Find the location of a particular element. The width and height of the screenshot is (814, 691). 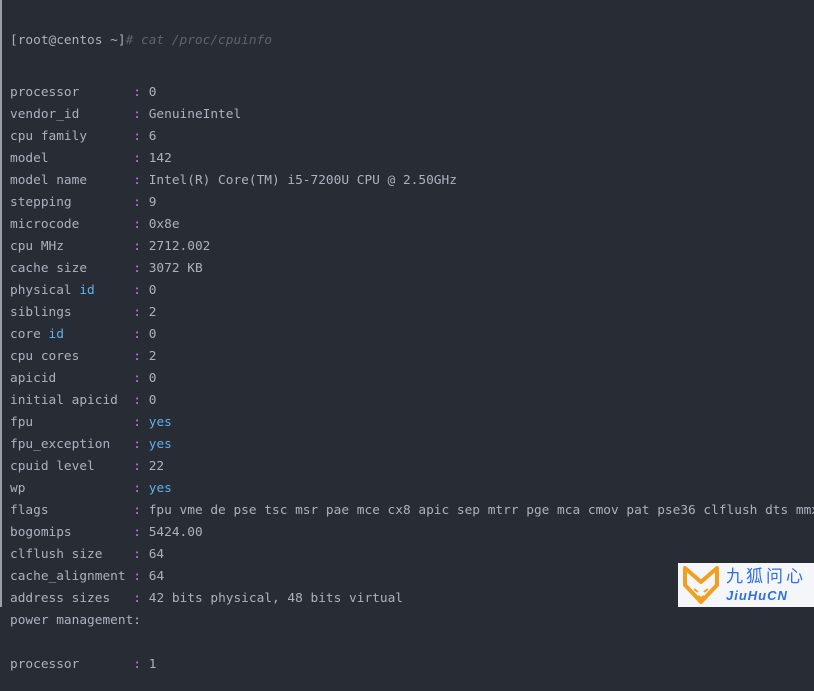

field-key: apicid is located at coordinates (33, 378).